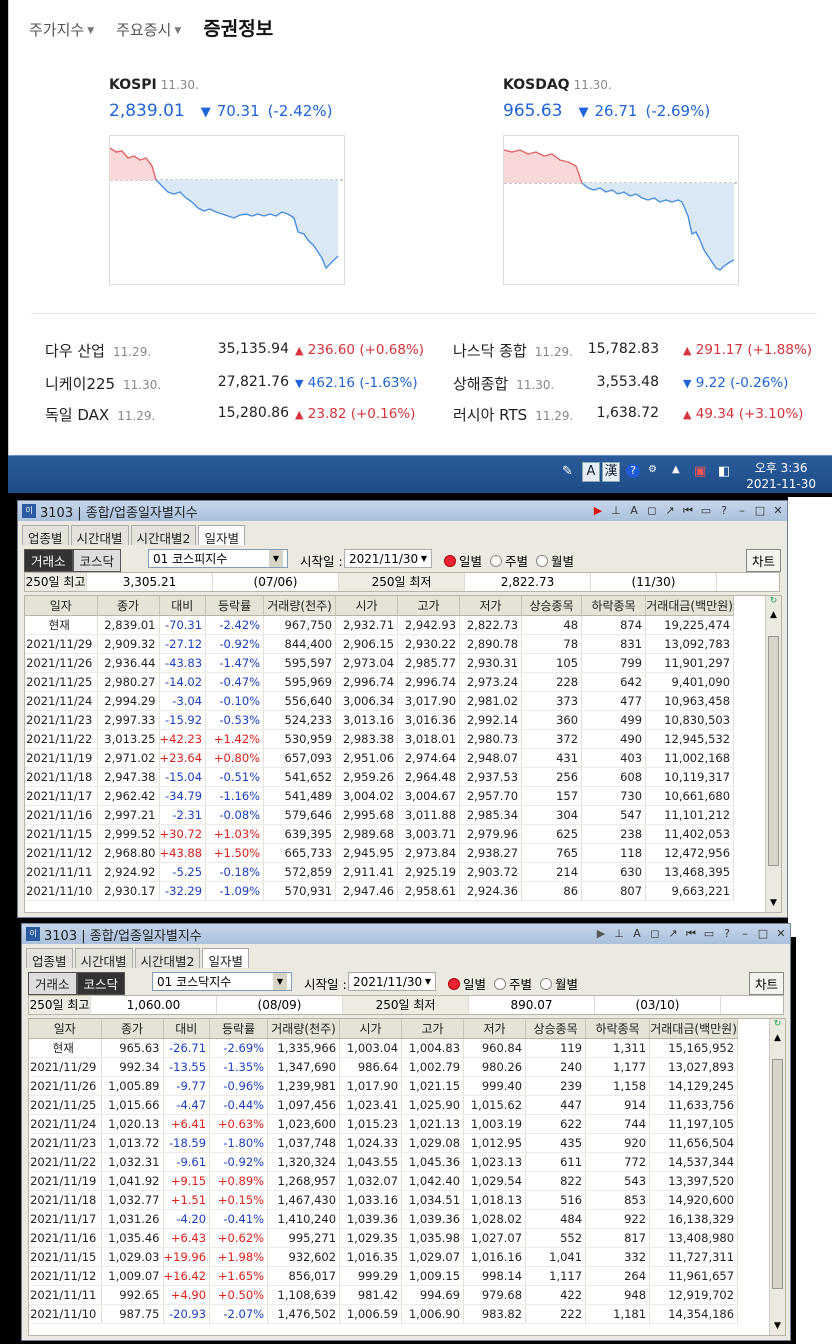 This screenshot has height=1344, width=832. What do you see at coordinates (676, 469) in the screenshot?
I see `chevron-up-icon: ▲` at bounding box center [676, 469].